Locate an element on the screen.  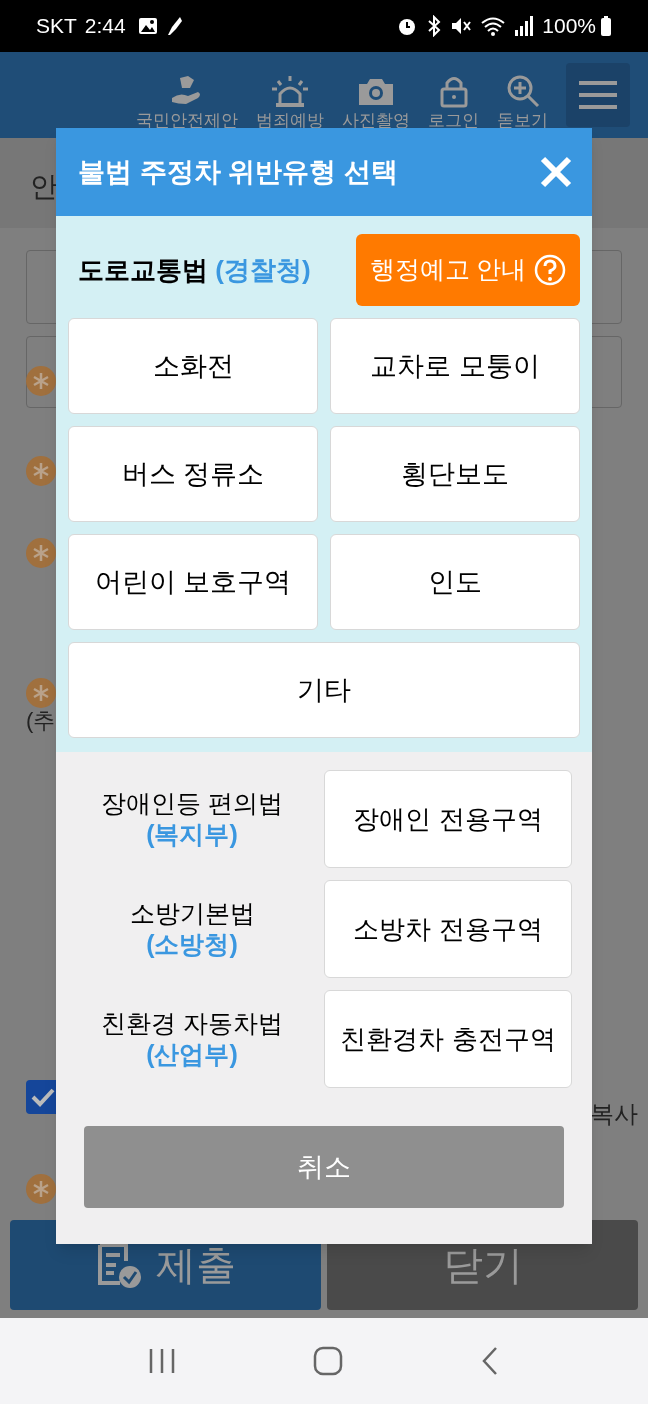
page-title: 안 is located at coordinates (44, 187).